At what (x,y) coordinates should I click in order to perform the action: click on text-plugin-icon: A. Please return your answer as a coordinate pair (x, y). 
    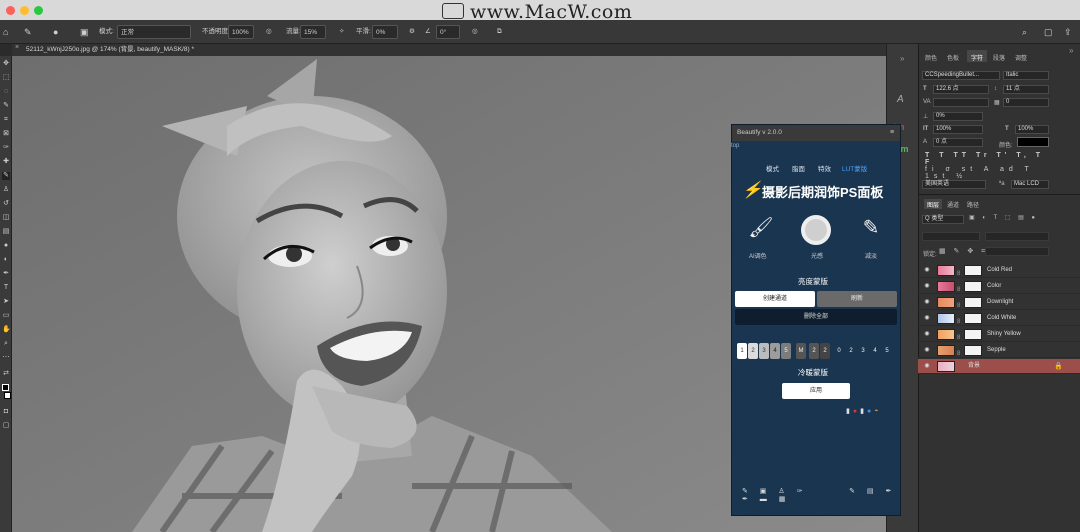
    Looking at the image, I should click on (900, 99).